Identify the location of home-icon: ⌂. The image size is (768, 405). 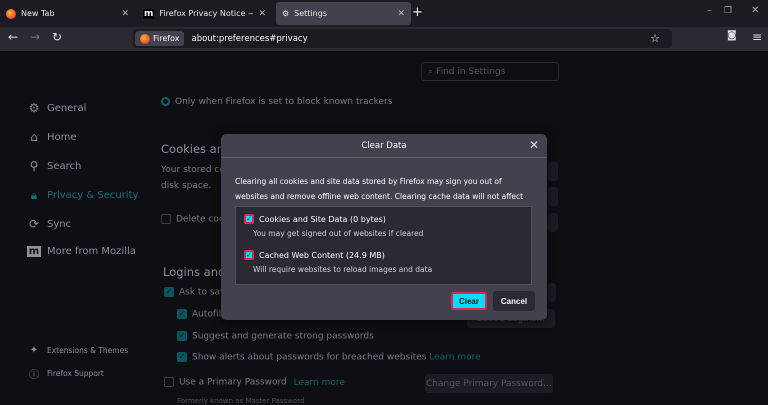
(34, 137).